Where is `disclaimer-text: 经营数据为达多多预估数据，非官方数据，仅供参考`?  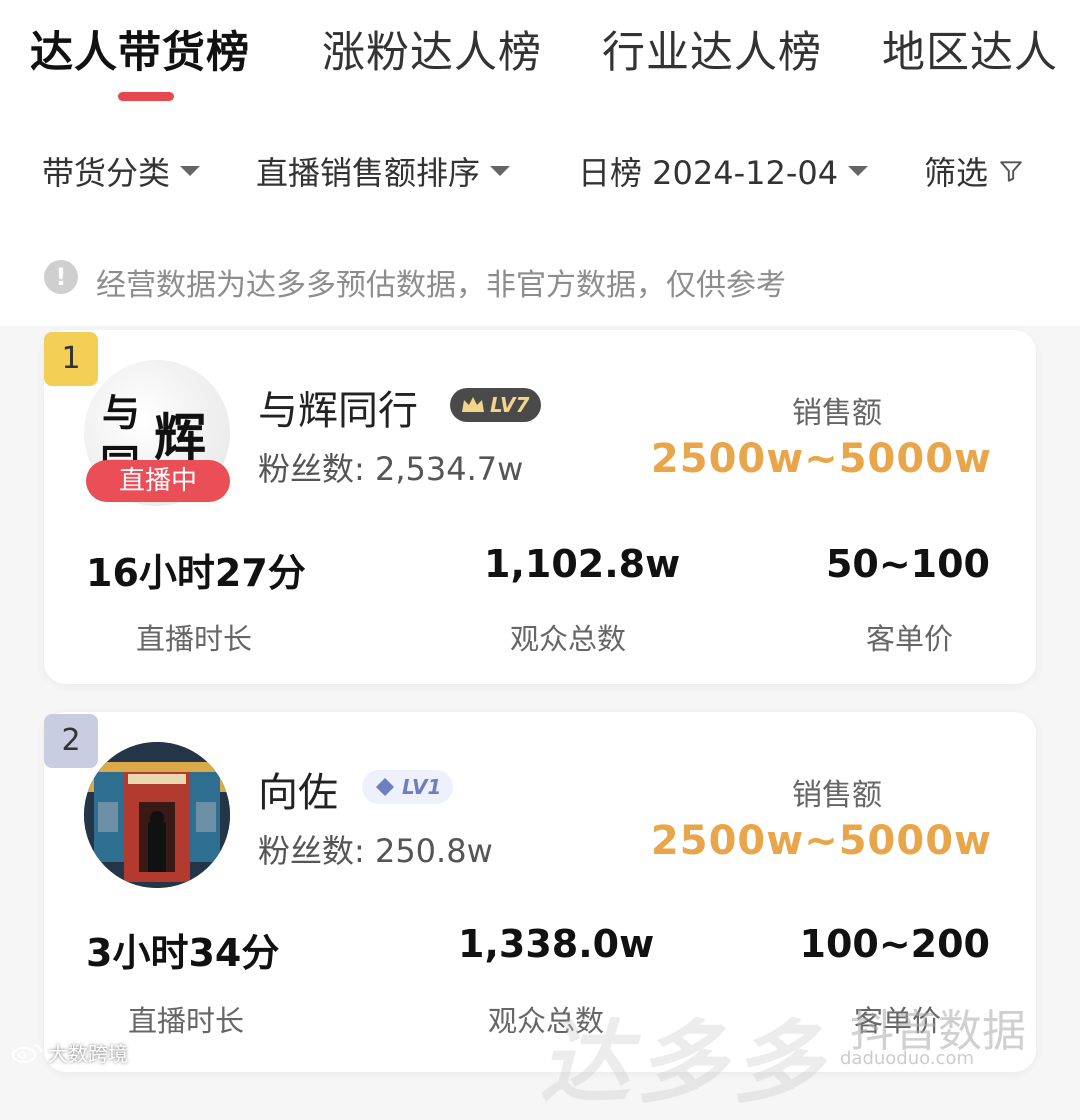 disclaimer-text: 经营数据为达多多预估数据，非官方数据，仅供参考 is located at coordinates (441, 285).